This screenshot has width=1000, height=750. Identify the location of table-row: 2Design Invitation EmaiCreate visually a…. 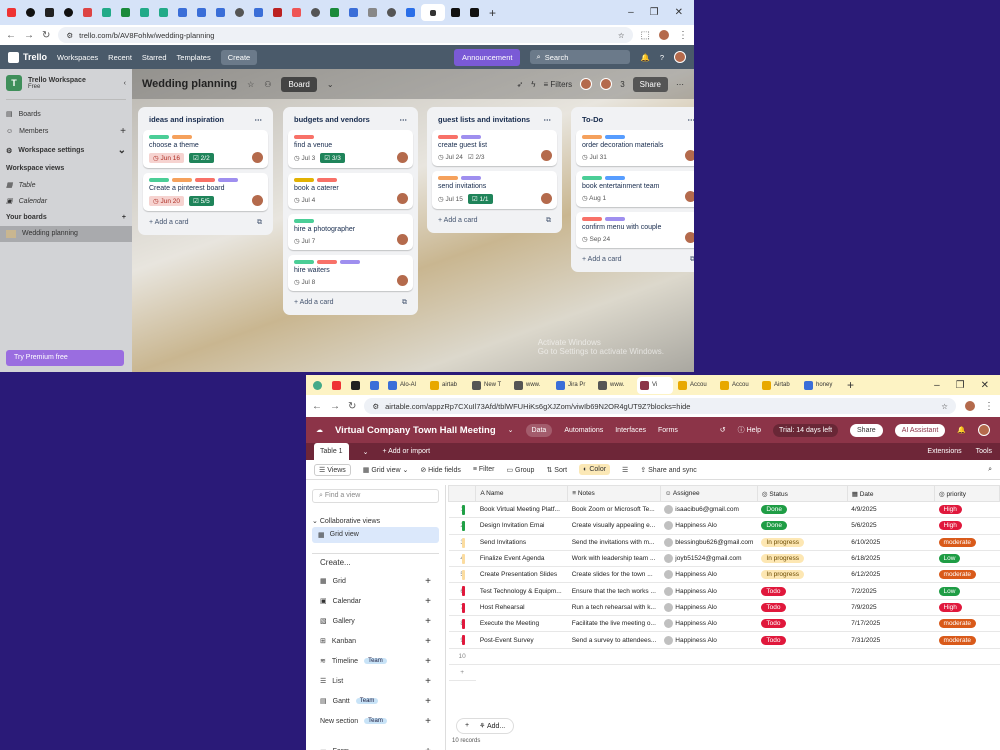
(724, 526).